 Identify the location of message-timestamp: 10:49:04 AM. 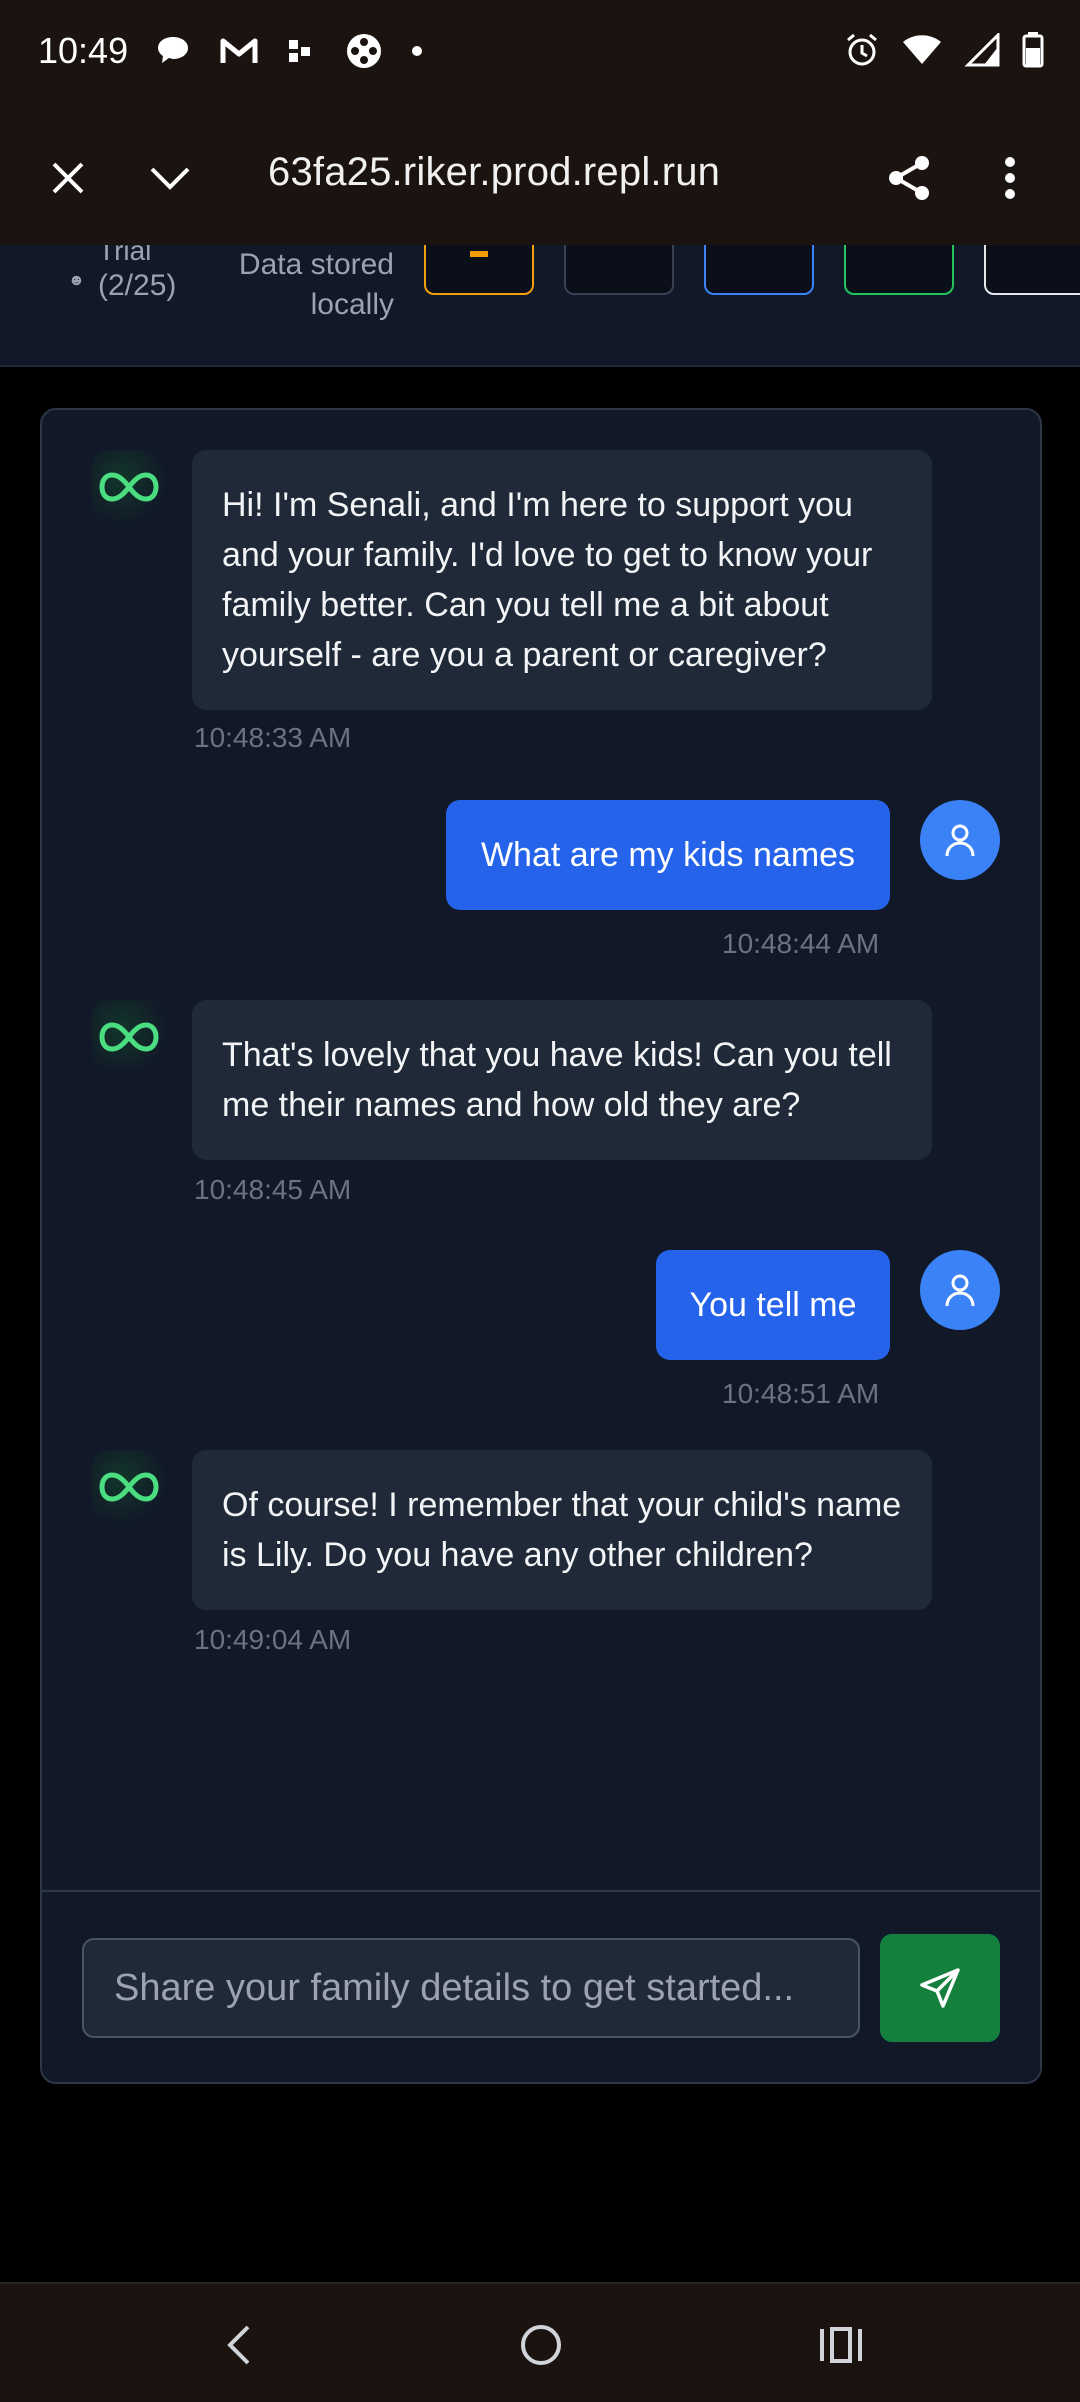
(273, 1639).